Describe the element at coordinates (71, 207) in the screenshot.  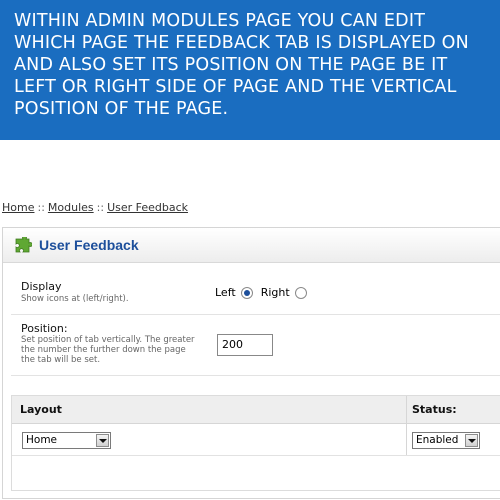
I see `breadcrumb-modules: Modules` at that location.